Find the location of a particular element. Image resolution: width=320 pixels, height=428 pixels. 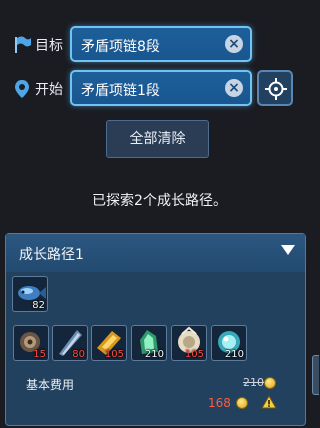

material-count: 80 is located at coordinates (78, 354).